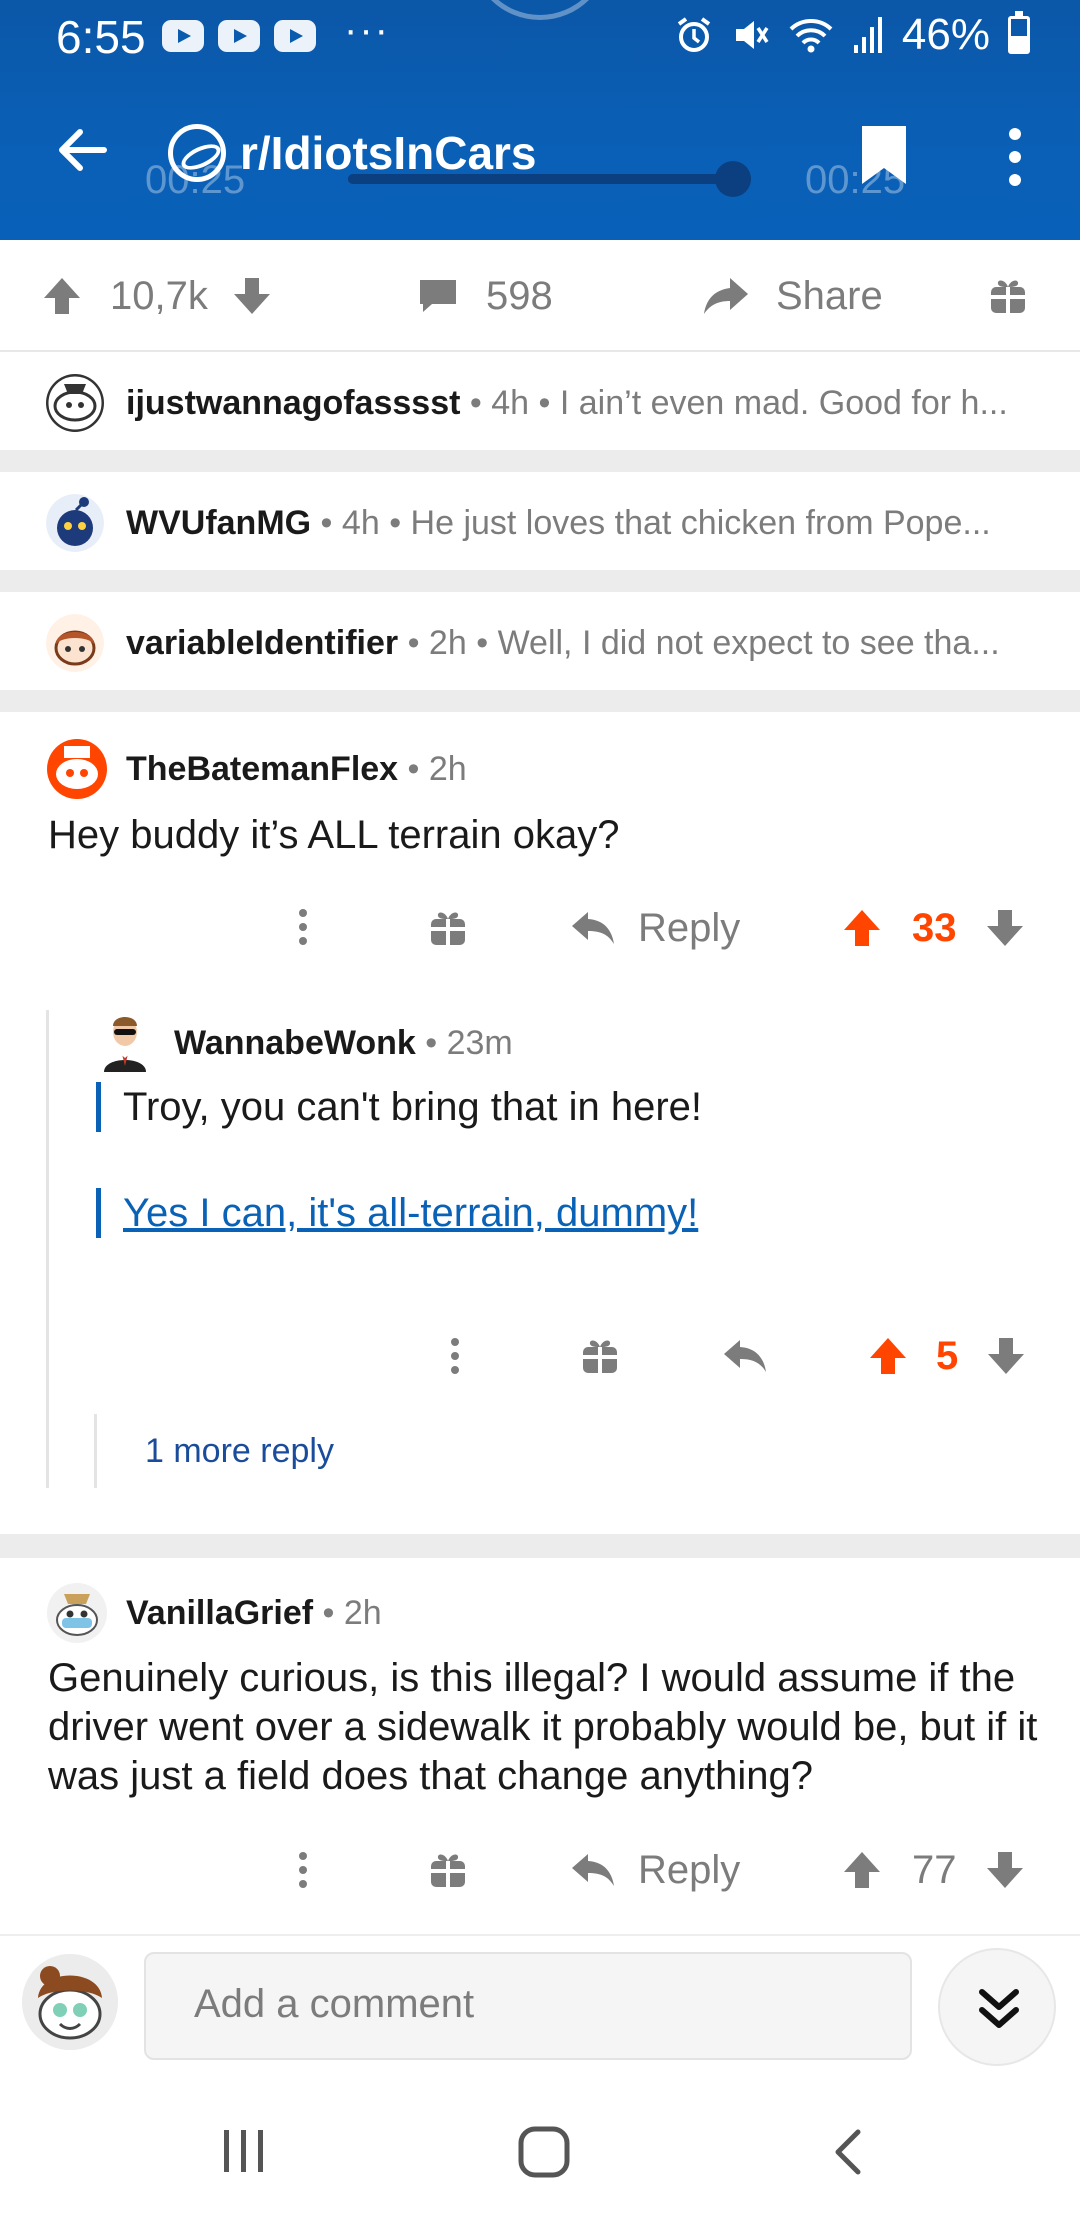 The width and height of the screenshot is (1080, 2220). I want to click on comments-count: 598, so click(519, 295).